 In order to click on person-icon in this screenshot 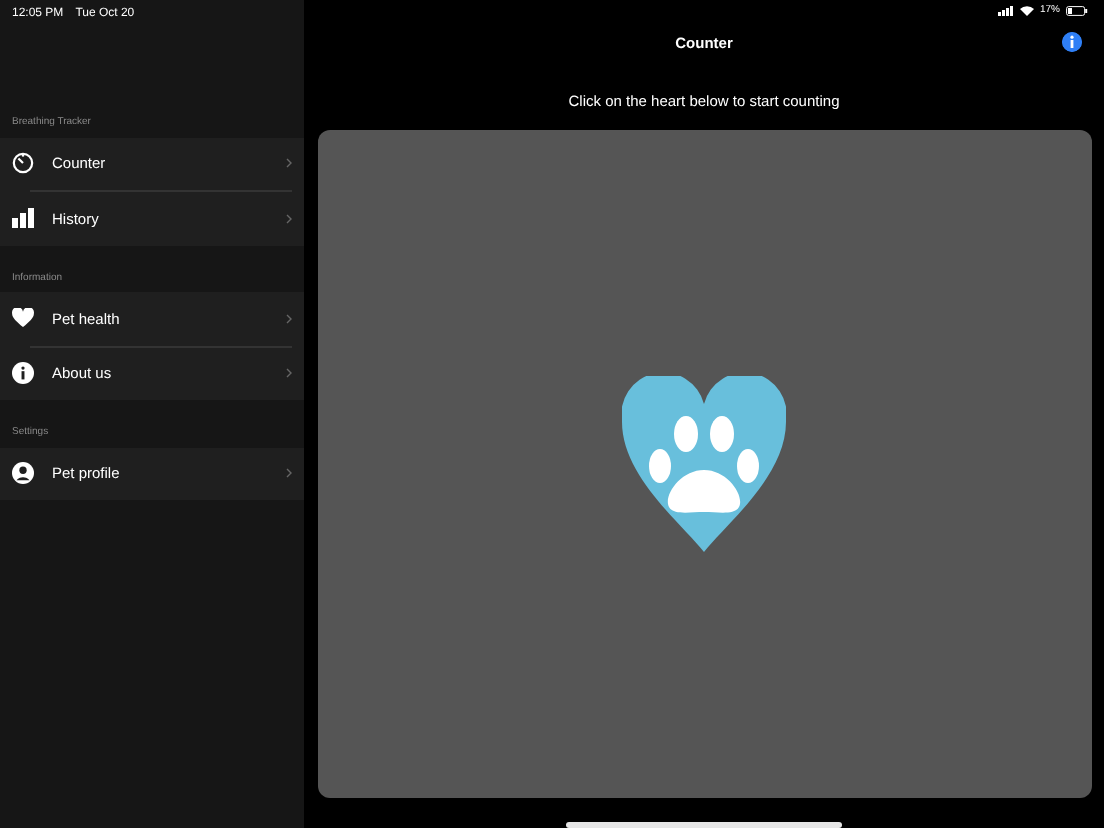, I will do `click(23, 473)`.